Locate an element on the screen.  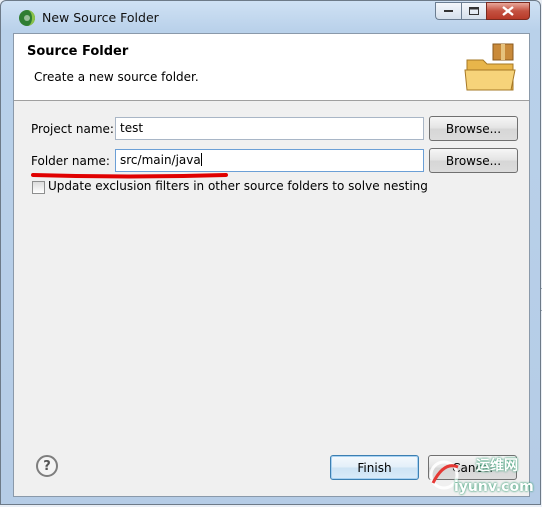
window-controls is located at coordinates (482, 12).